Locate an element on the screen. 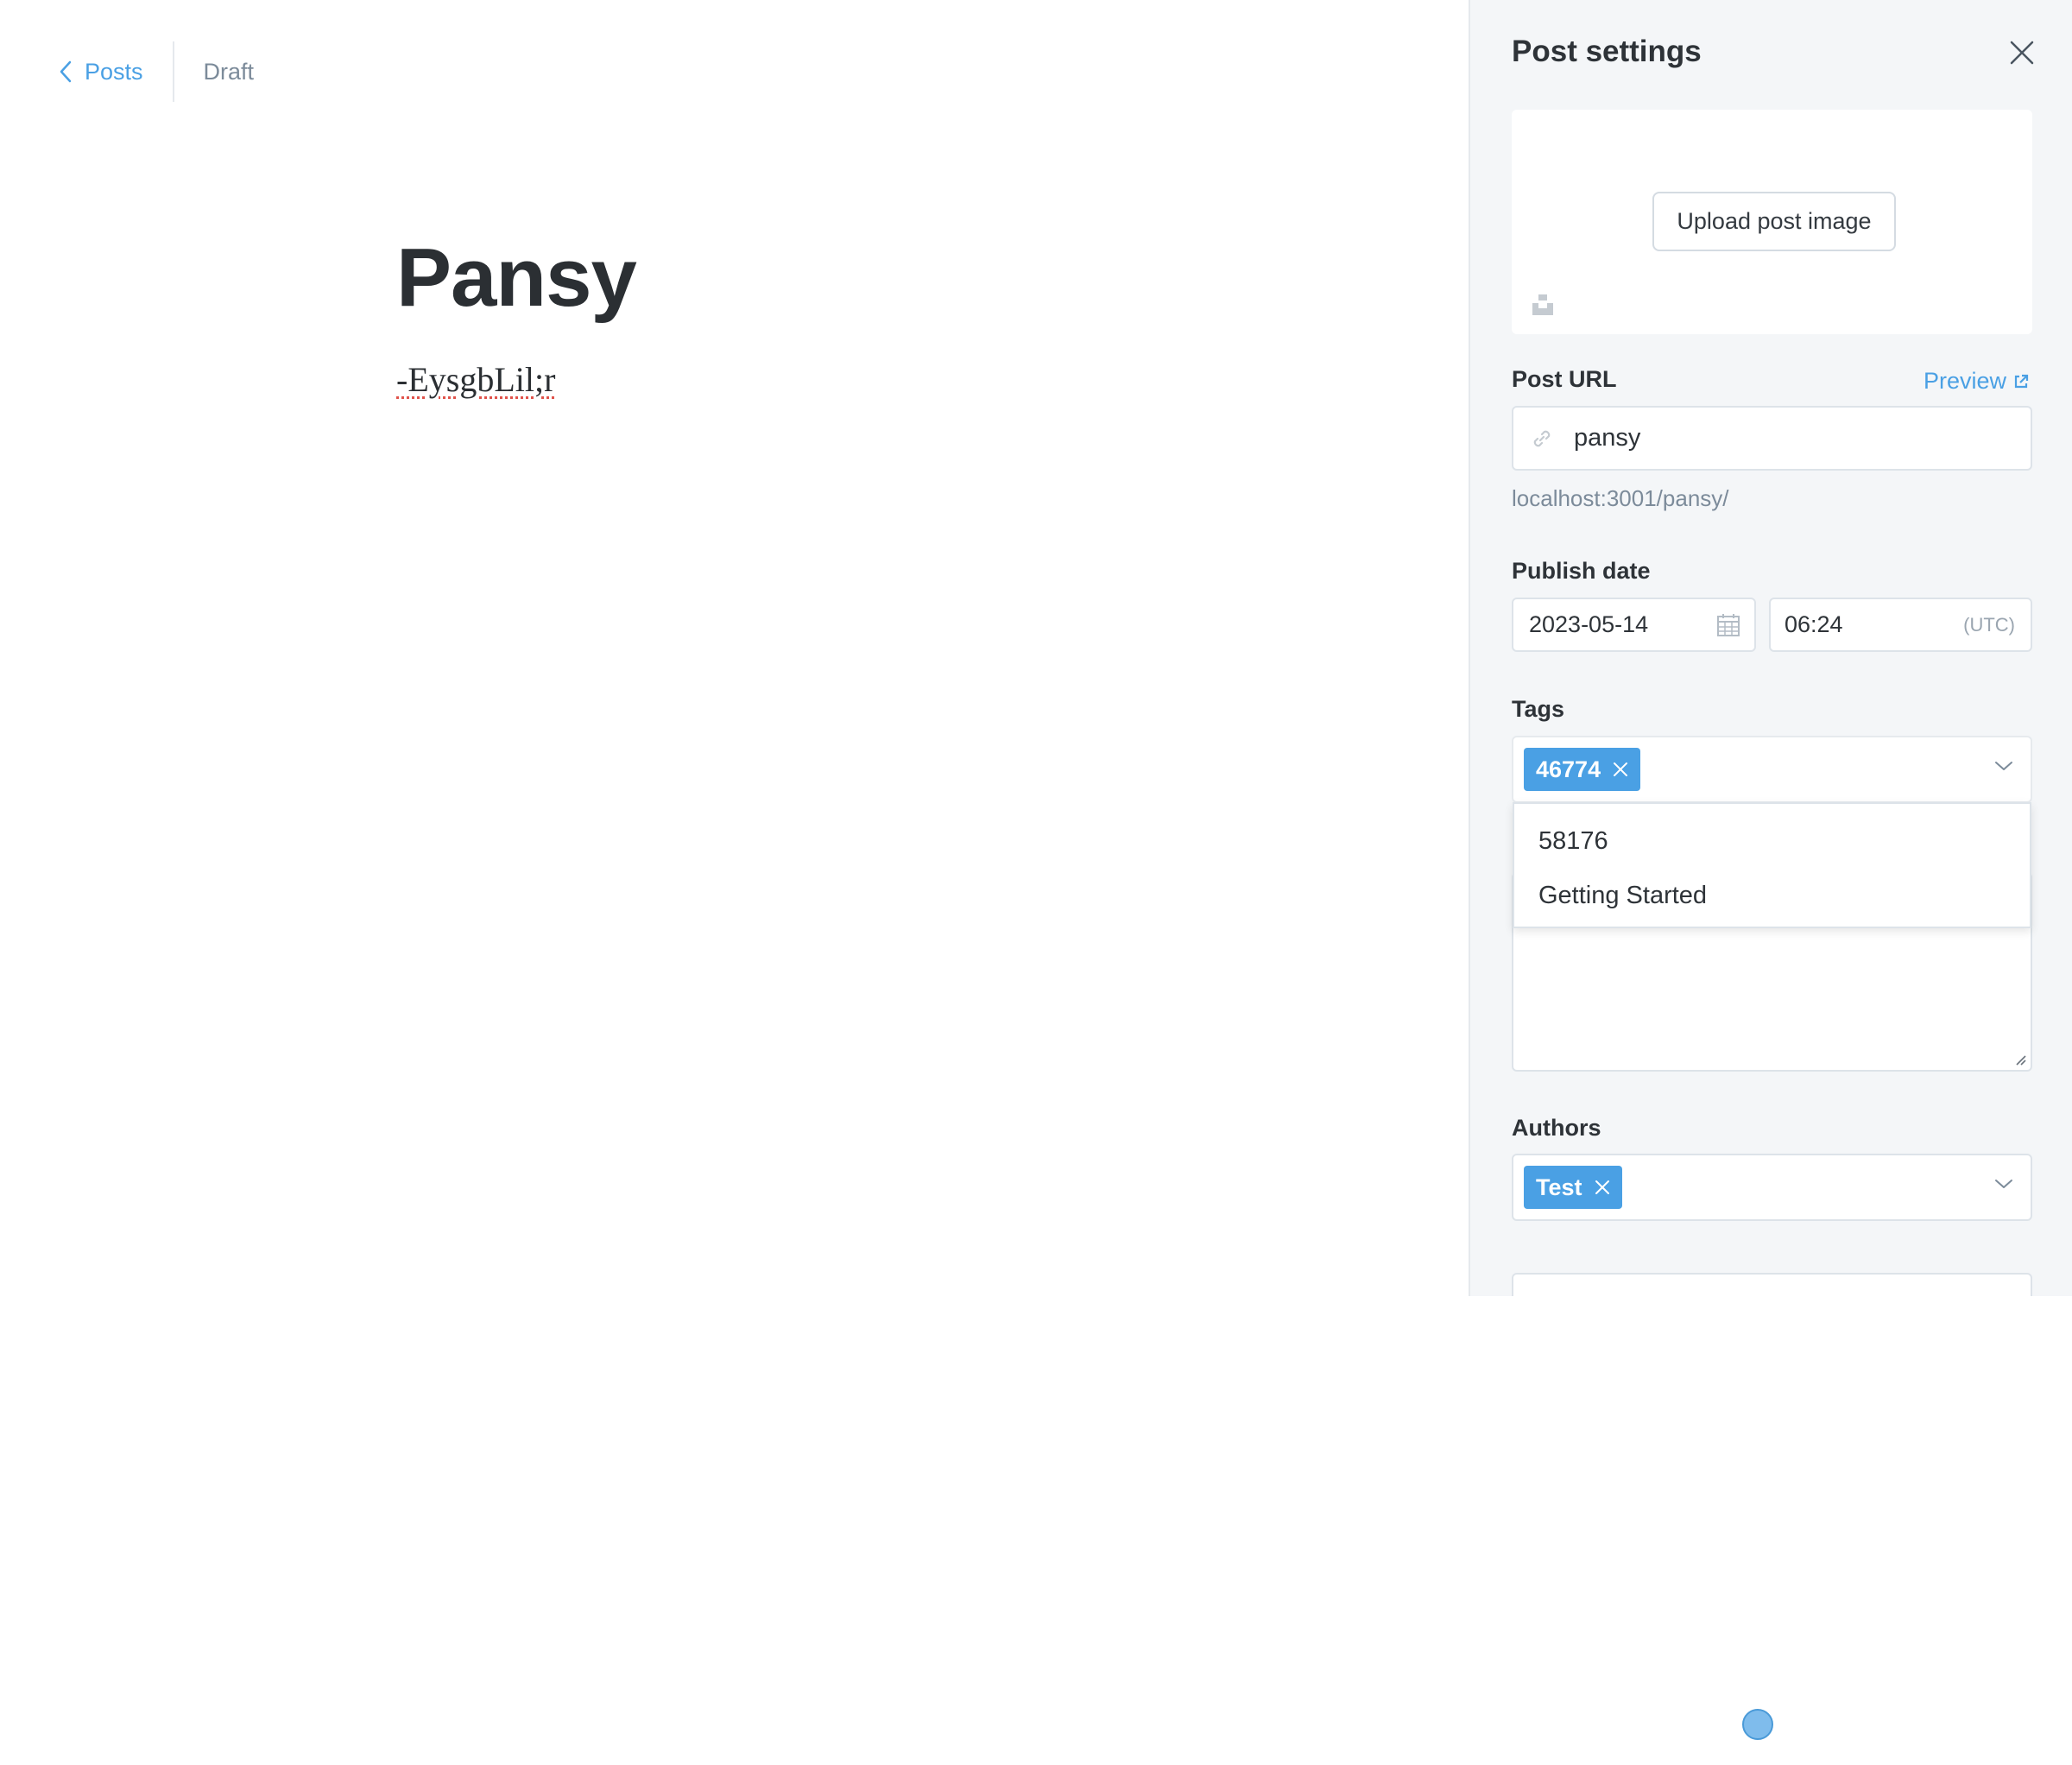  post-status: Draft is located at coordinates (229, 71).